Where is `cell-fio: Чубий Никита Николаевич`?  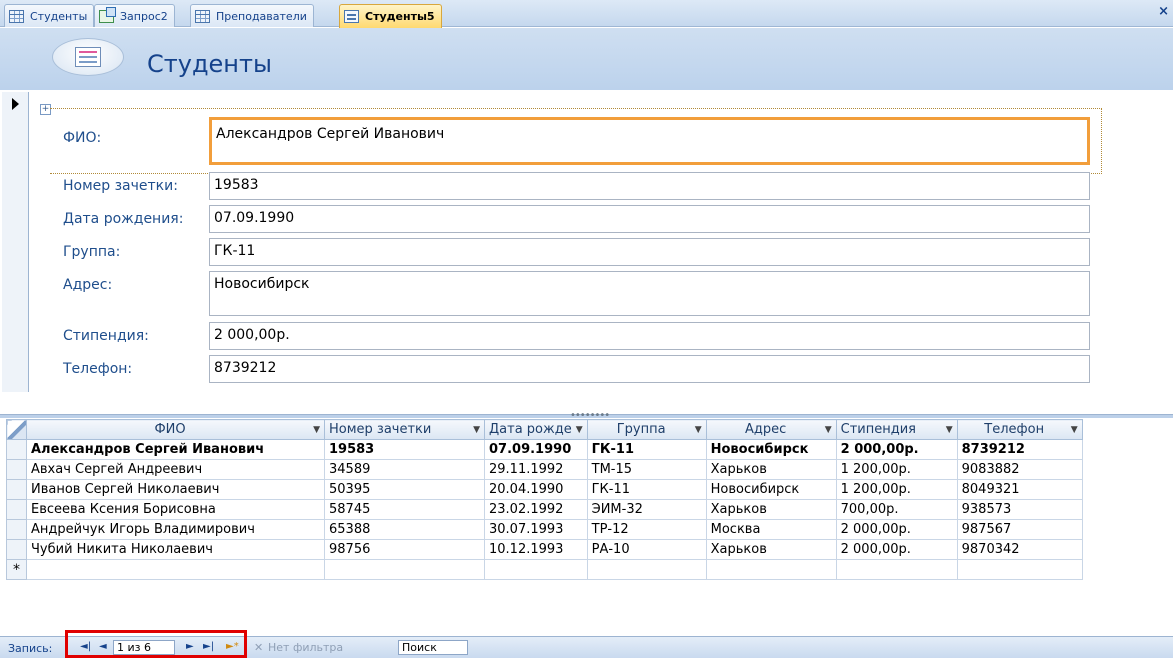 cell-fio: Чубий Никита Николаевич is located at coordinates (175, 549).